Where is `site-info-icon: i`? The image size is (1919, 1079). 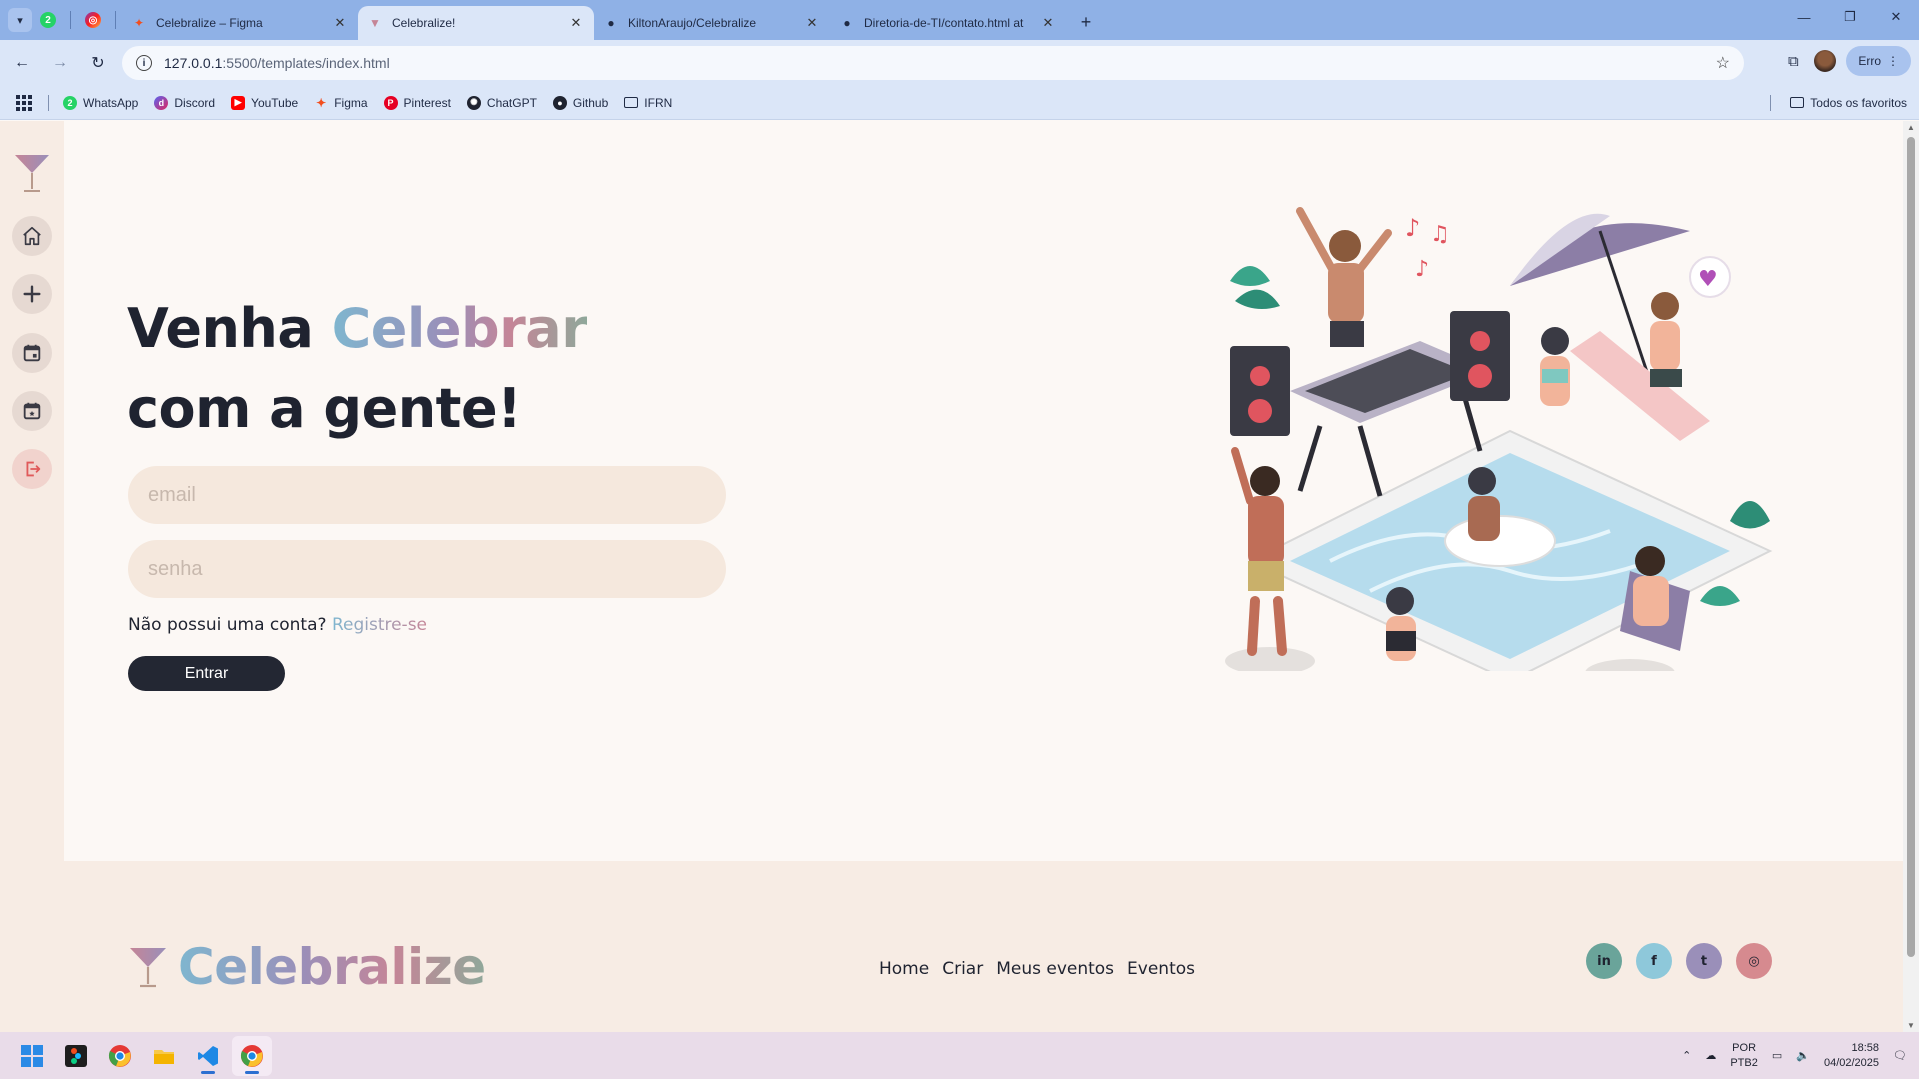 site-info-icon: i is located at coordinates (144, 63).